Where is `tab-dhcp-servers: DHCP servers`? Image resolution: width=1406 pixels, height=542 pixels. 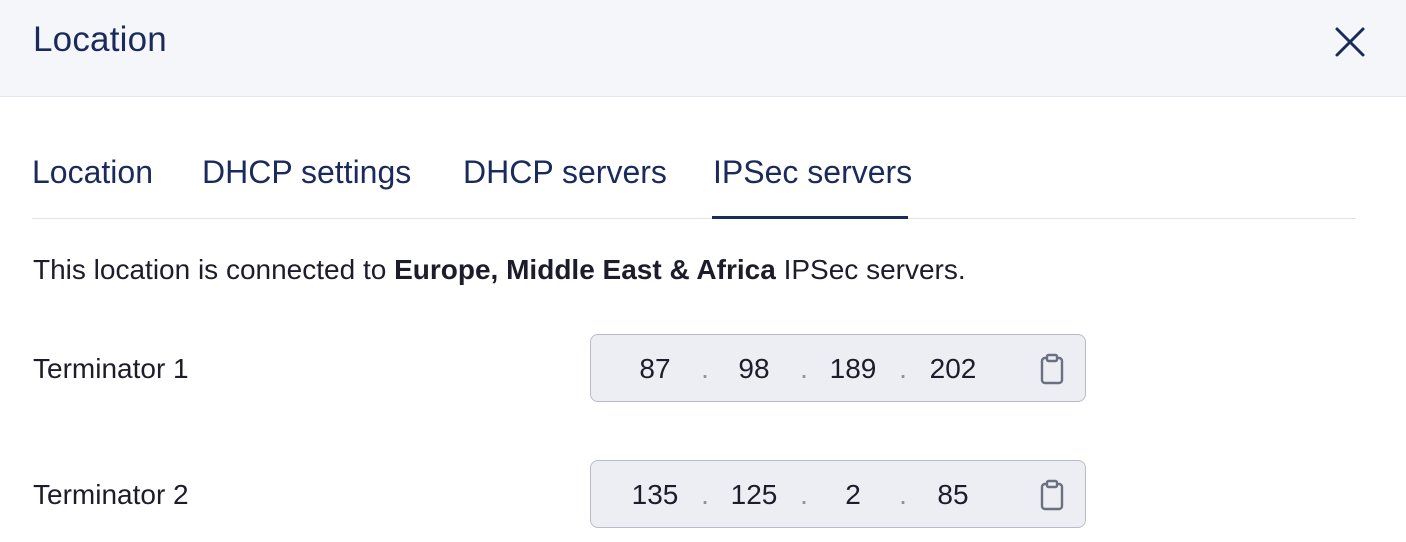 tab-dhcp-servers: DHCP servers is located at coordinates (565, 172).